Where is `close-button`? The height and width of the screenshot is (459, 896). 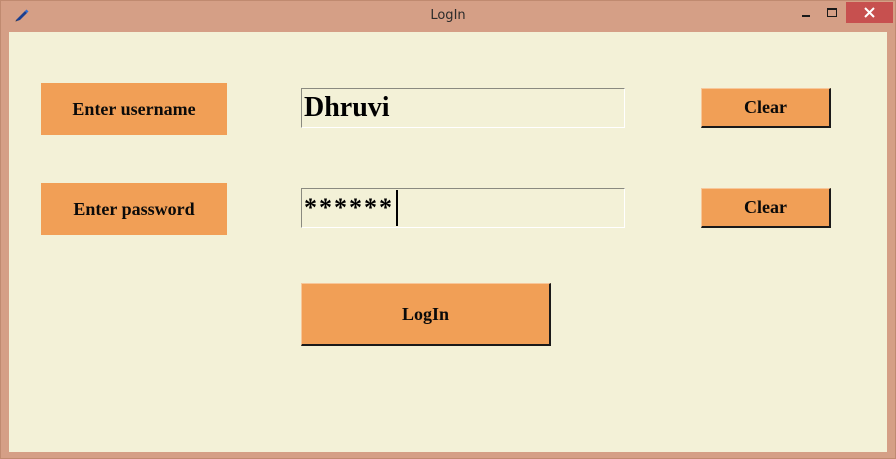 close-button is located at coordinates (869, 12).